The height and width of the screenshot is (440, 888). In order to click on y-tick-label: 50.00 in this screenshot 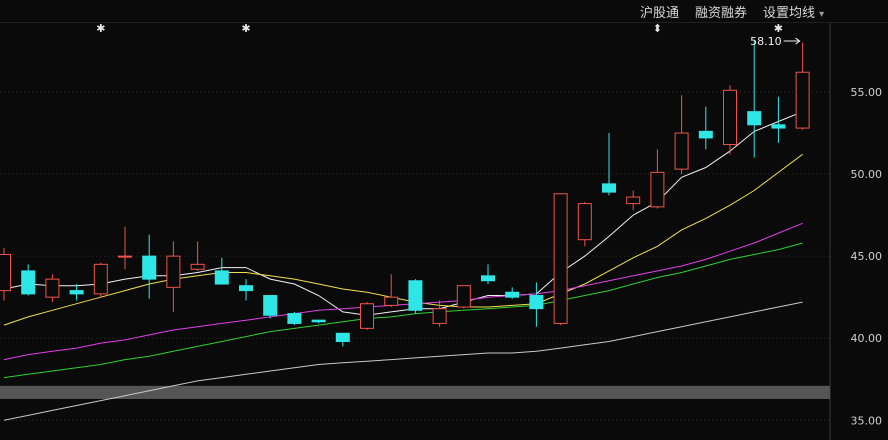, I will do `click(867, 174)`.